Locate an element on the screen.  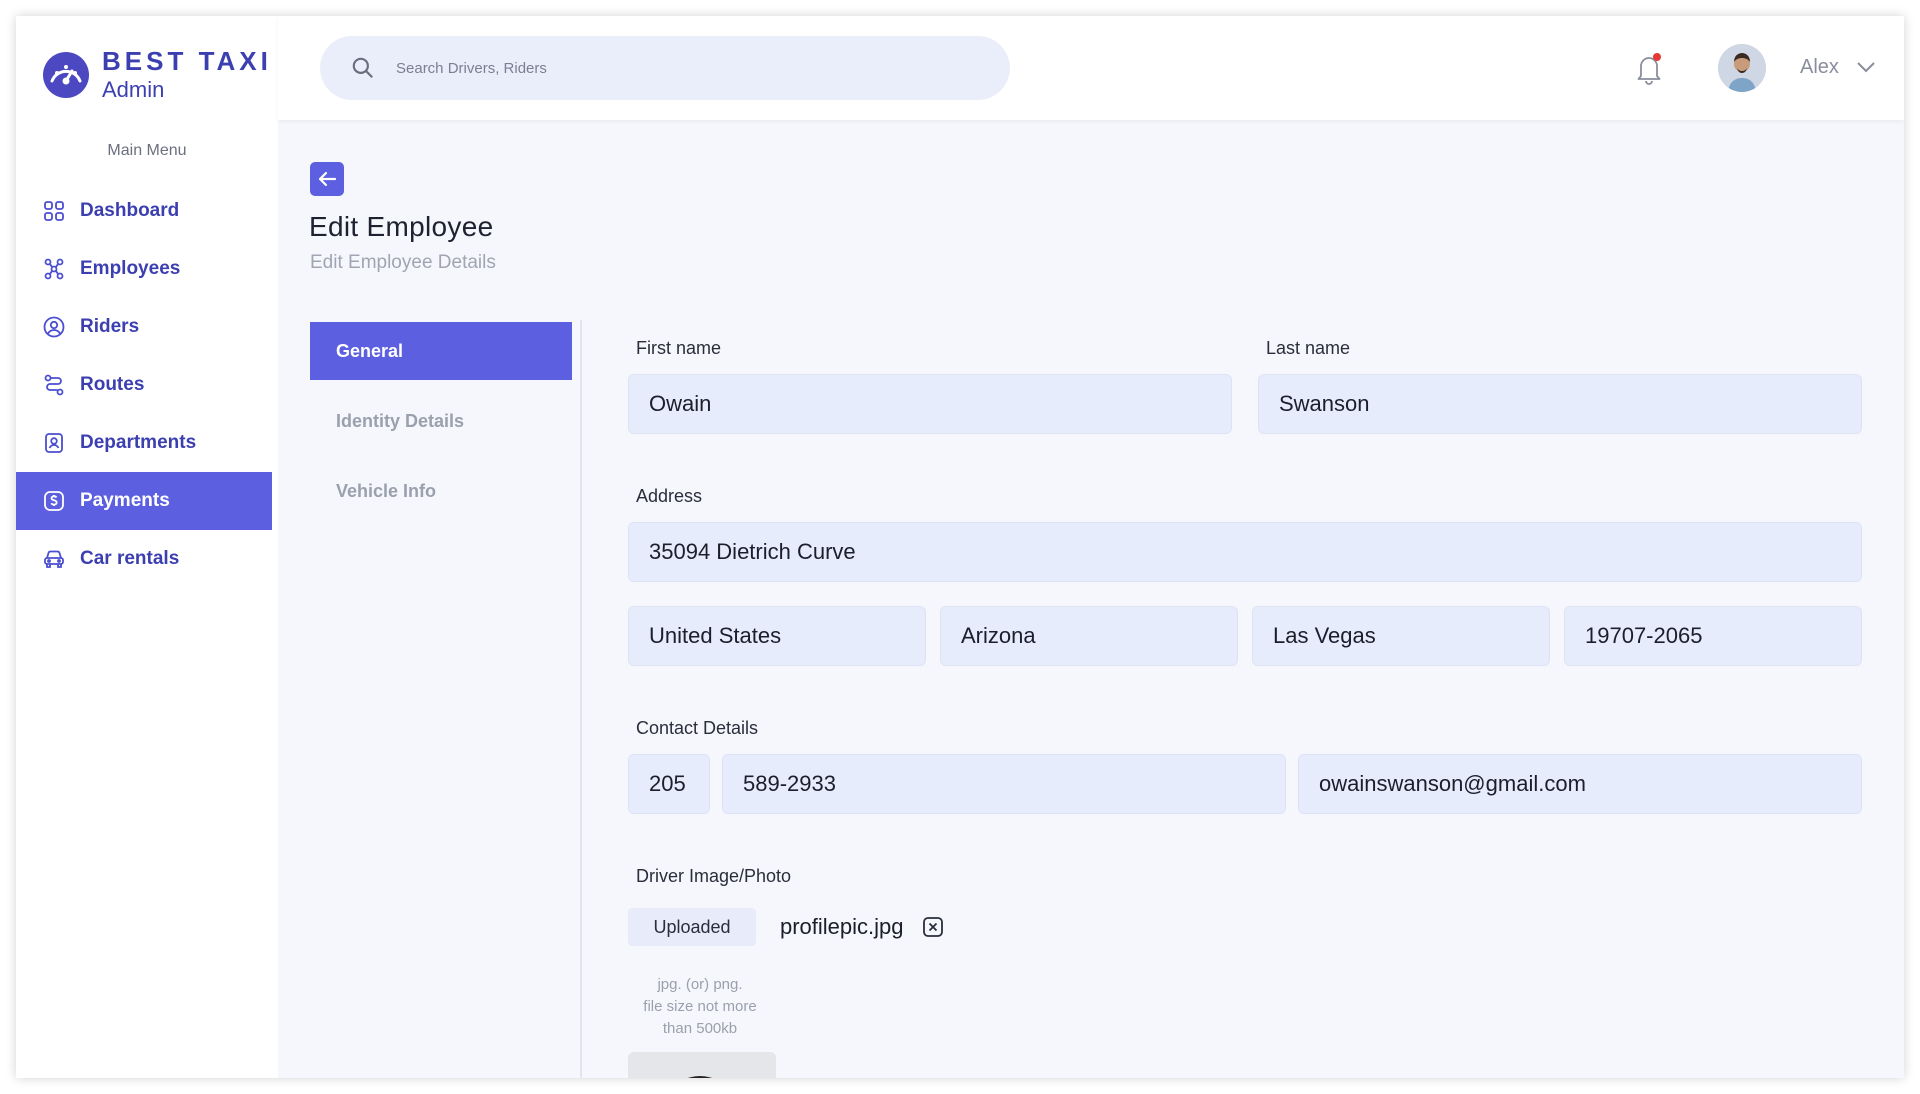
tab-general: General is located at coordinates (441, 351).